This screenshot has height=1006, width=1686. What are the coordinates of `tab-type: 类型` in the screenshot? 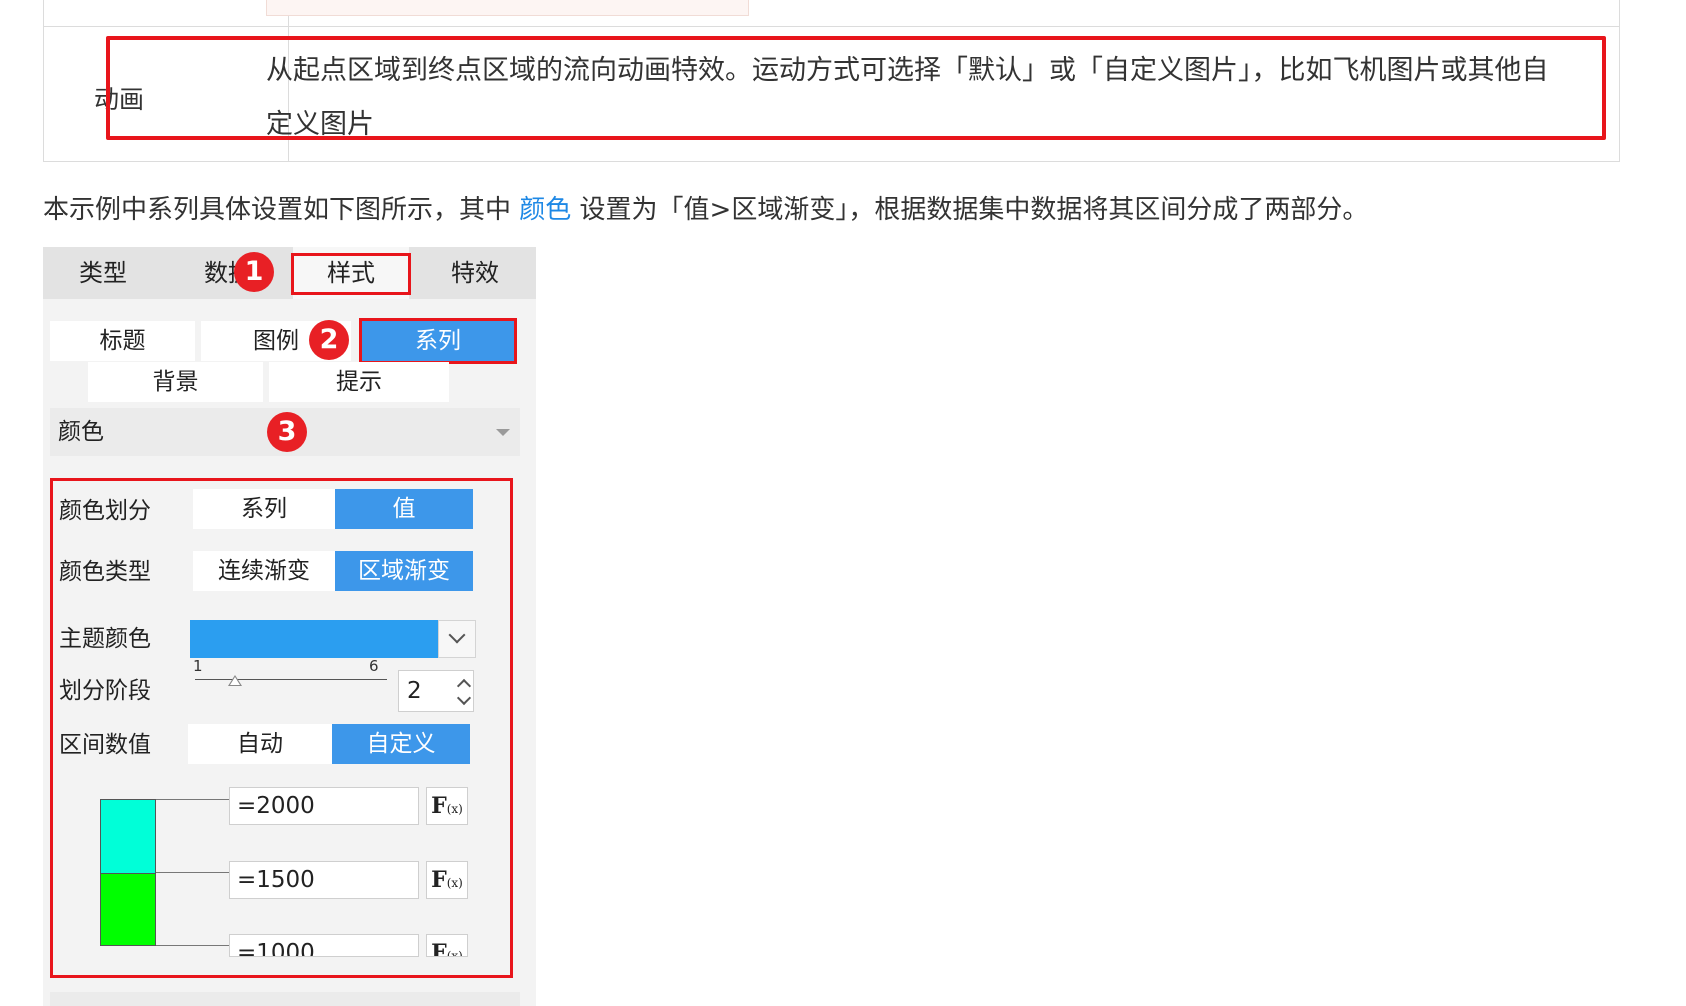 It's located at (103, 273).